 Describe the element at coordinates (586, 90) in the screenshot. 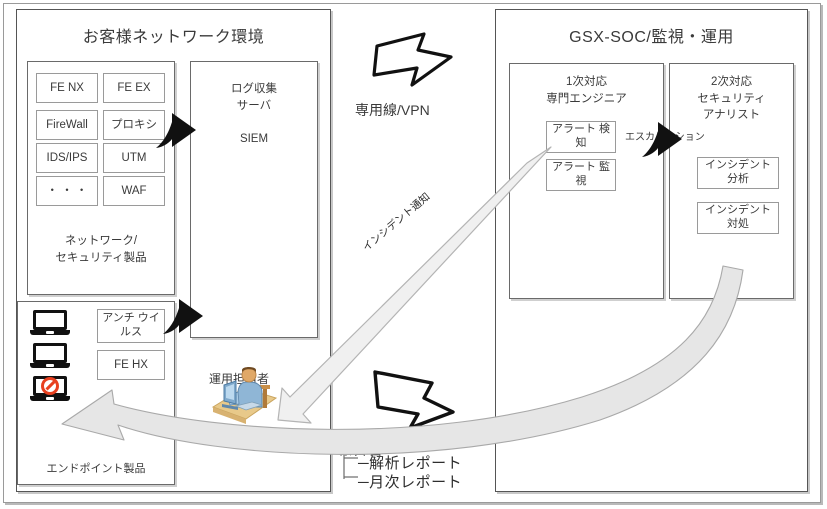

I see `tier1-heading: 1次対応 専門エンジニア` at that location.